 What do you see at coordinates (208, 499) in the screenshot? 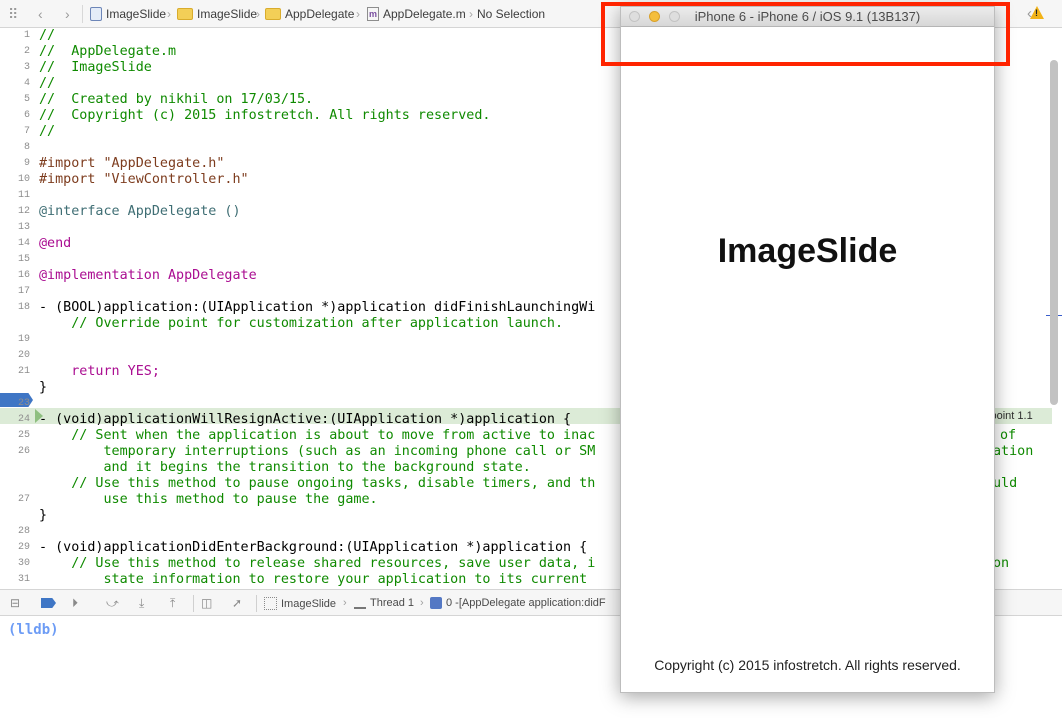
I see `code-line: use this method to pause the game.` at bounding box center [208, 499].